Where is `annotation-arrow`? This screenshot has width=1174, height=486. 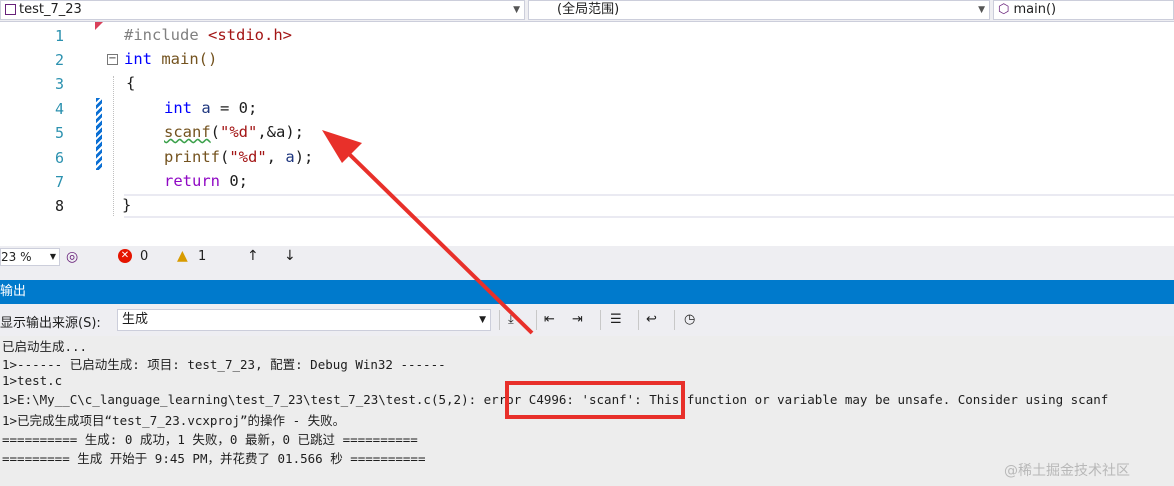 annotation-arrow is located at coordinates (428, 232).